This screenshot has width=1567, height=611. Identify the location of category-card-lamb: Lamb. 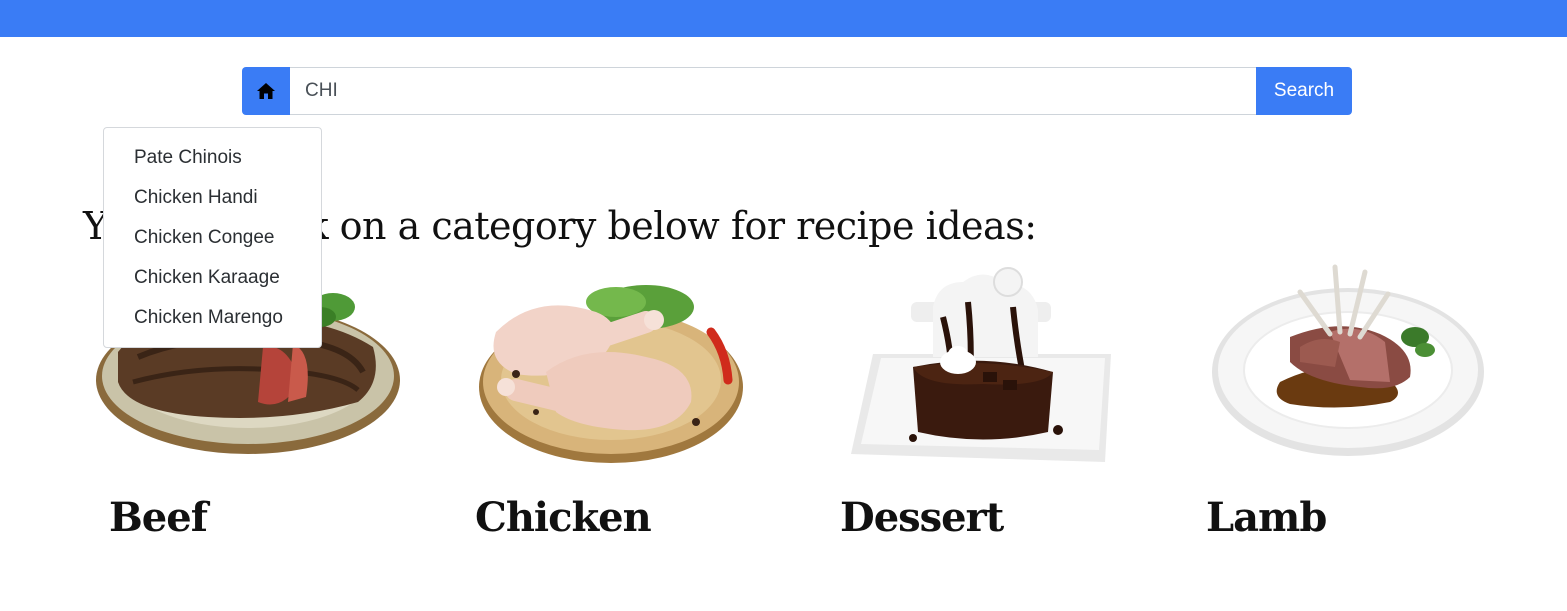
(1373, 407).